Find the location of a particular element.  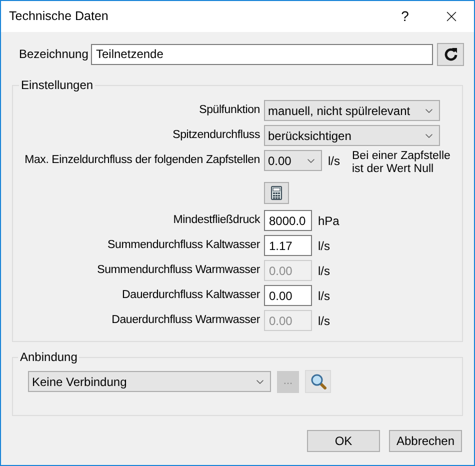

dropdown: 0.00 is located at coordinates (293, 160).